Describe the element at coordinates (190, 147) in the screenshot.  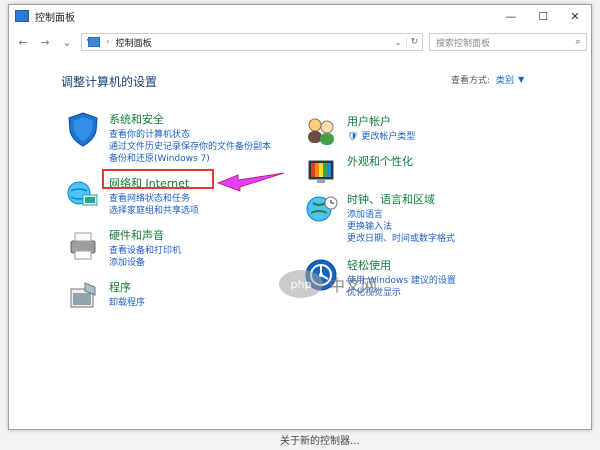
I see `link-file-history: 通过文件历史记录保存你的文件备份副本` at that location.